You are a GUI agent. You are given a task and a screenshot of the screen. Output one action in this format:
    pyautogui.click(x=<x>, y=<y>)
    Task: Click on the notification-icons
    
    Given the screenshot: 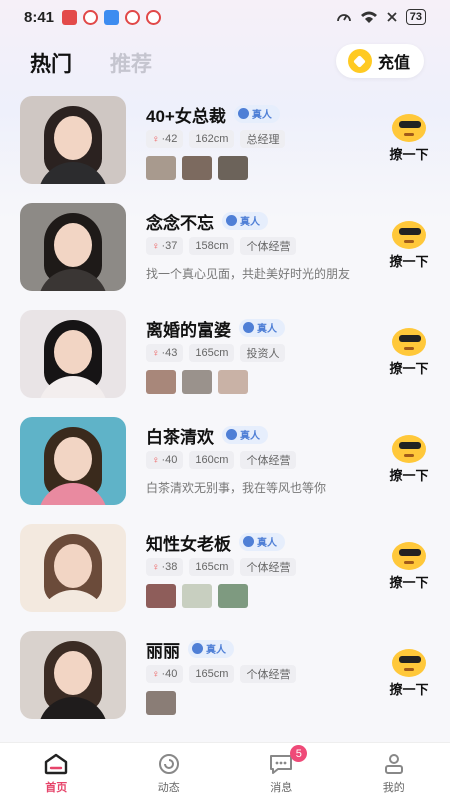 What is the action you would take?
    pyautogui.click(x=112, y=17)
    